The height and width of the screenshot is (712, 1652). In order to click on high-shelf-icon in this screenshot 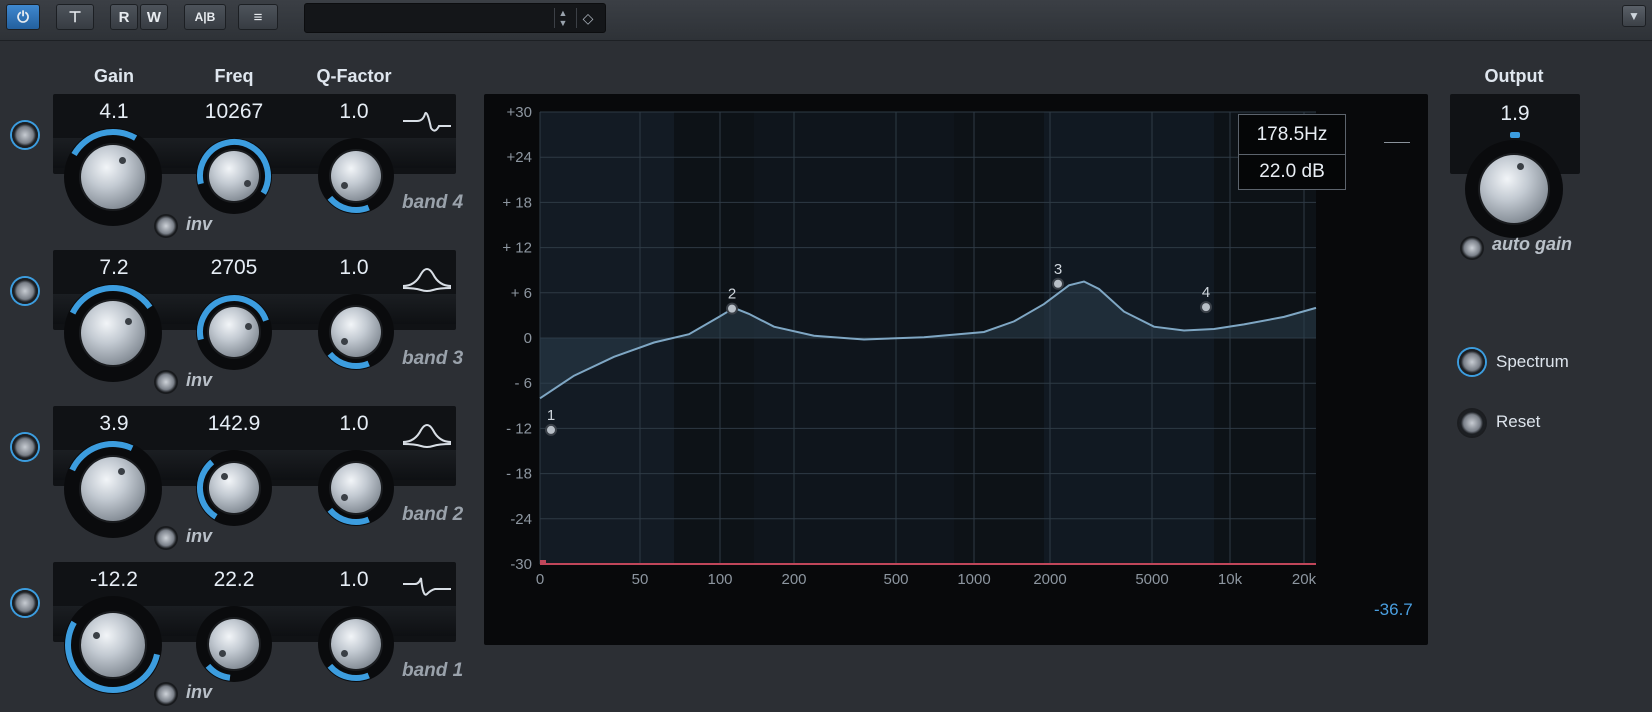, I will do `click(427, 121)`.